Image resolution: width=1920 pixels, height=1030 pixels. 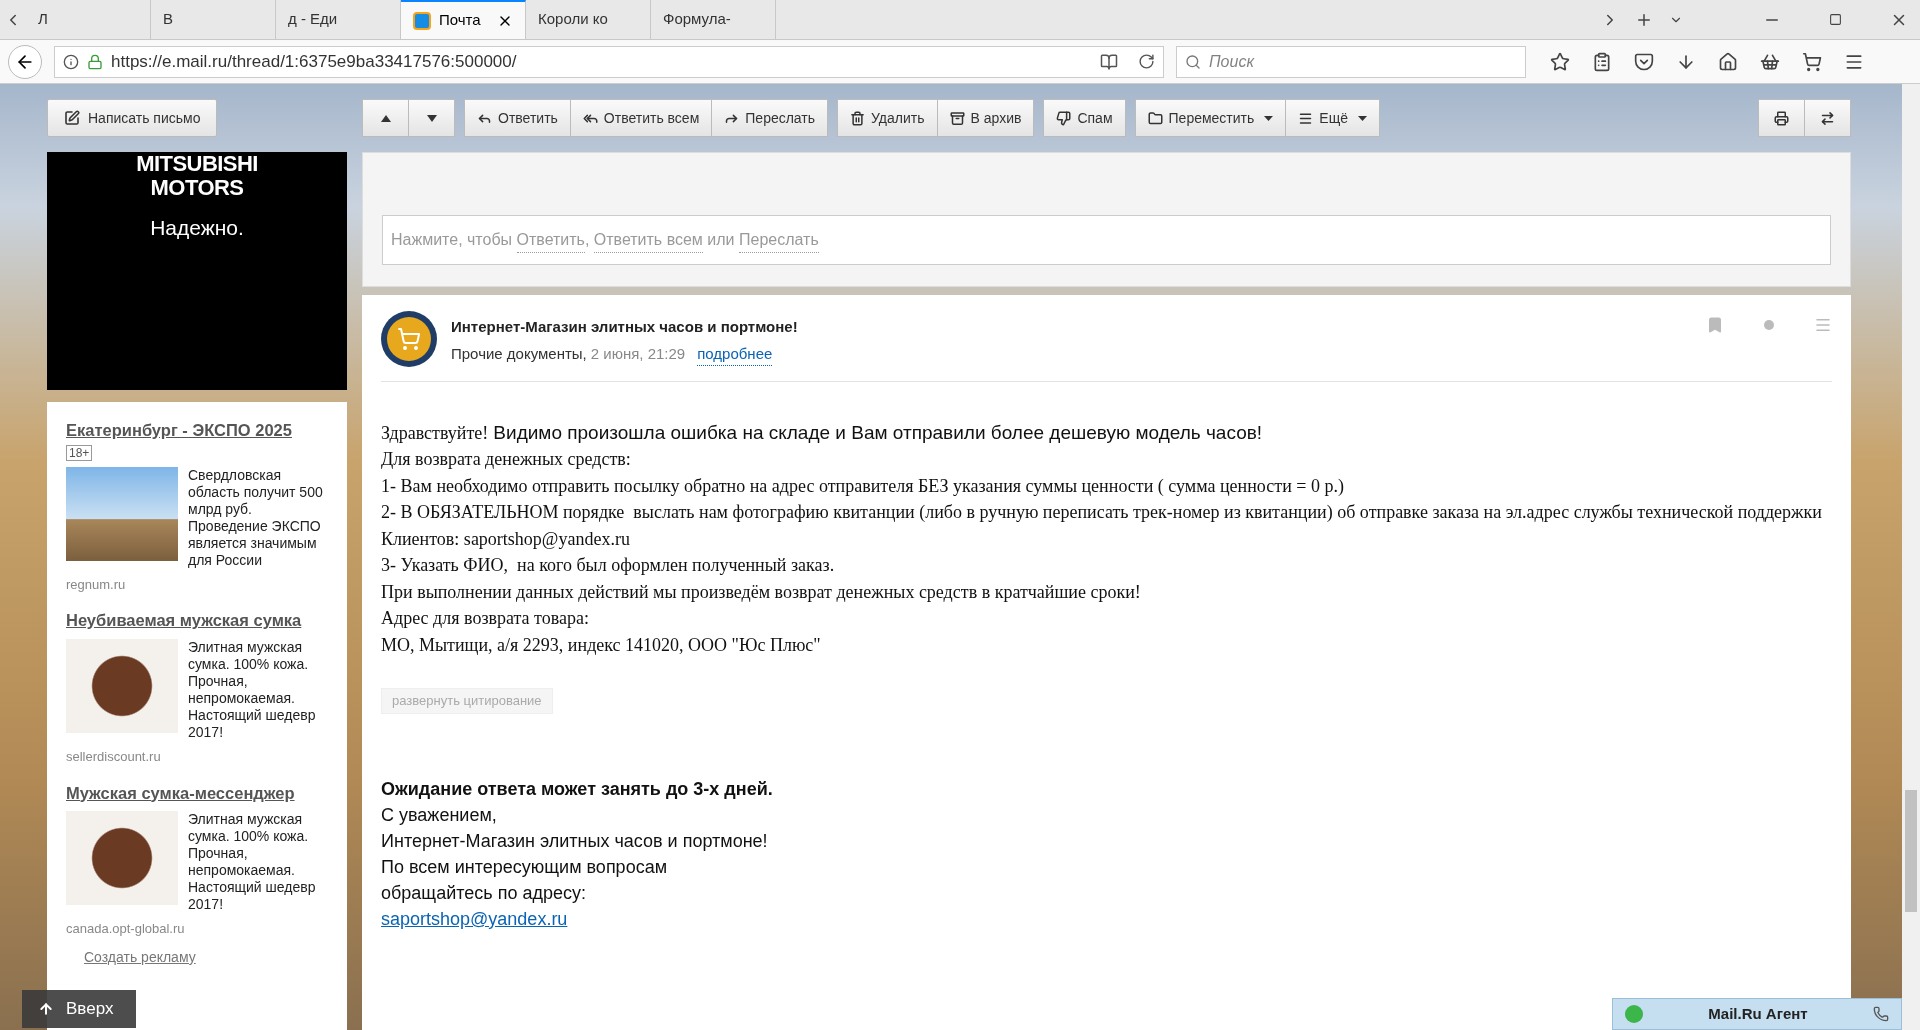 I want to click on ad-source: regnum.ru, so click(x=96, y=584).